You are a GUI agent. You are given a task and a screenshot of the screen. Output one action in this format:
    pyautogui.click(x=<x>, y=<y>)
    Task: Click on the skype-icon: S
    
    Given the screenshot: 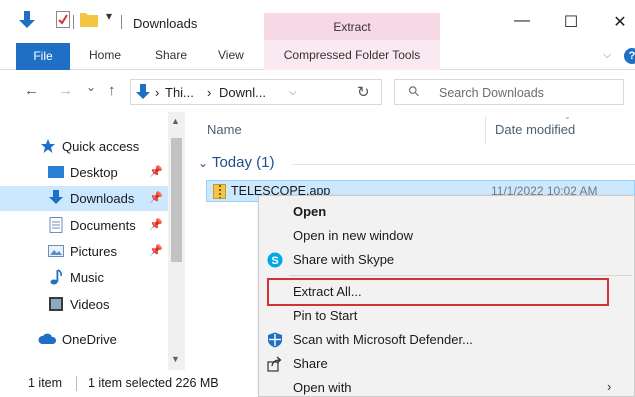 What is the action you would take?
    pyautogui.click(x=275, y=260)
    